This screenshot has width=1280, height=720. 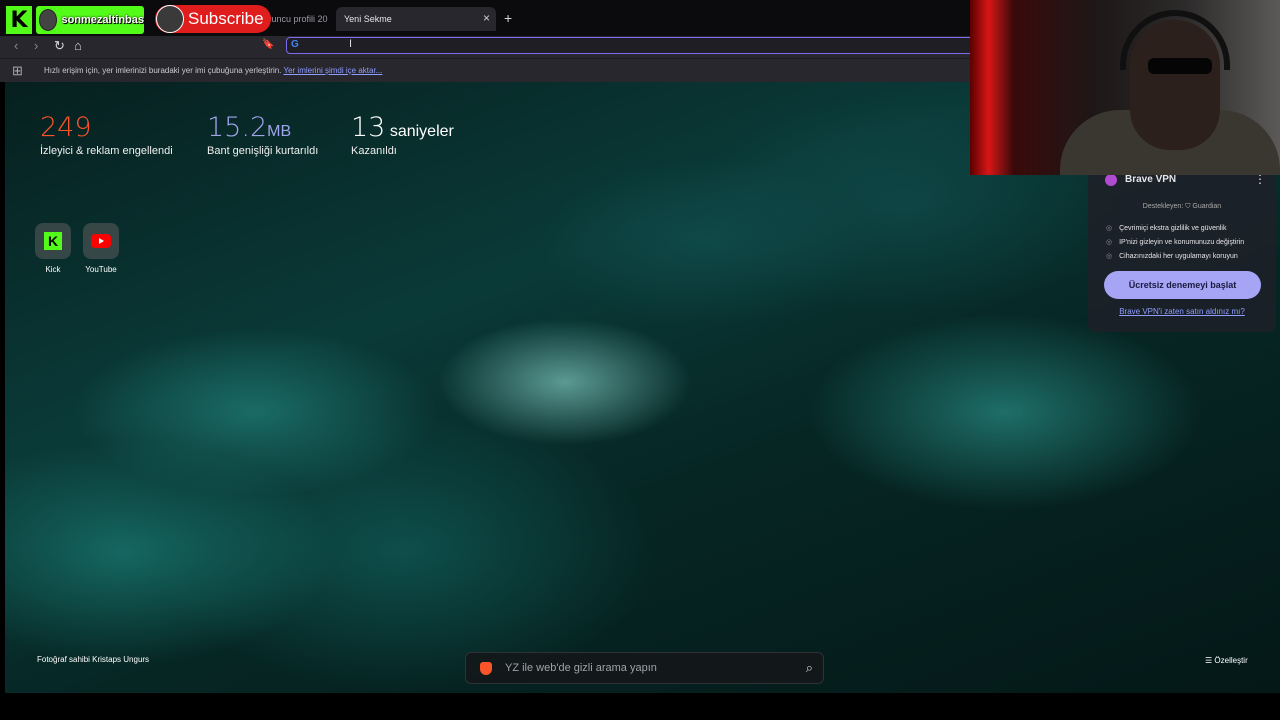 What do you see at coordinates (508, 18) in the screenshot?
I see `new-tab-button: +` at bounding box center [508, 18].